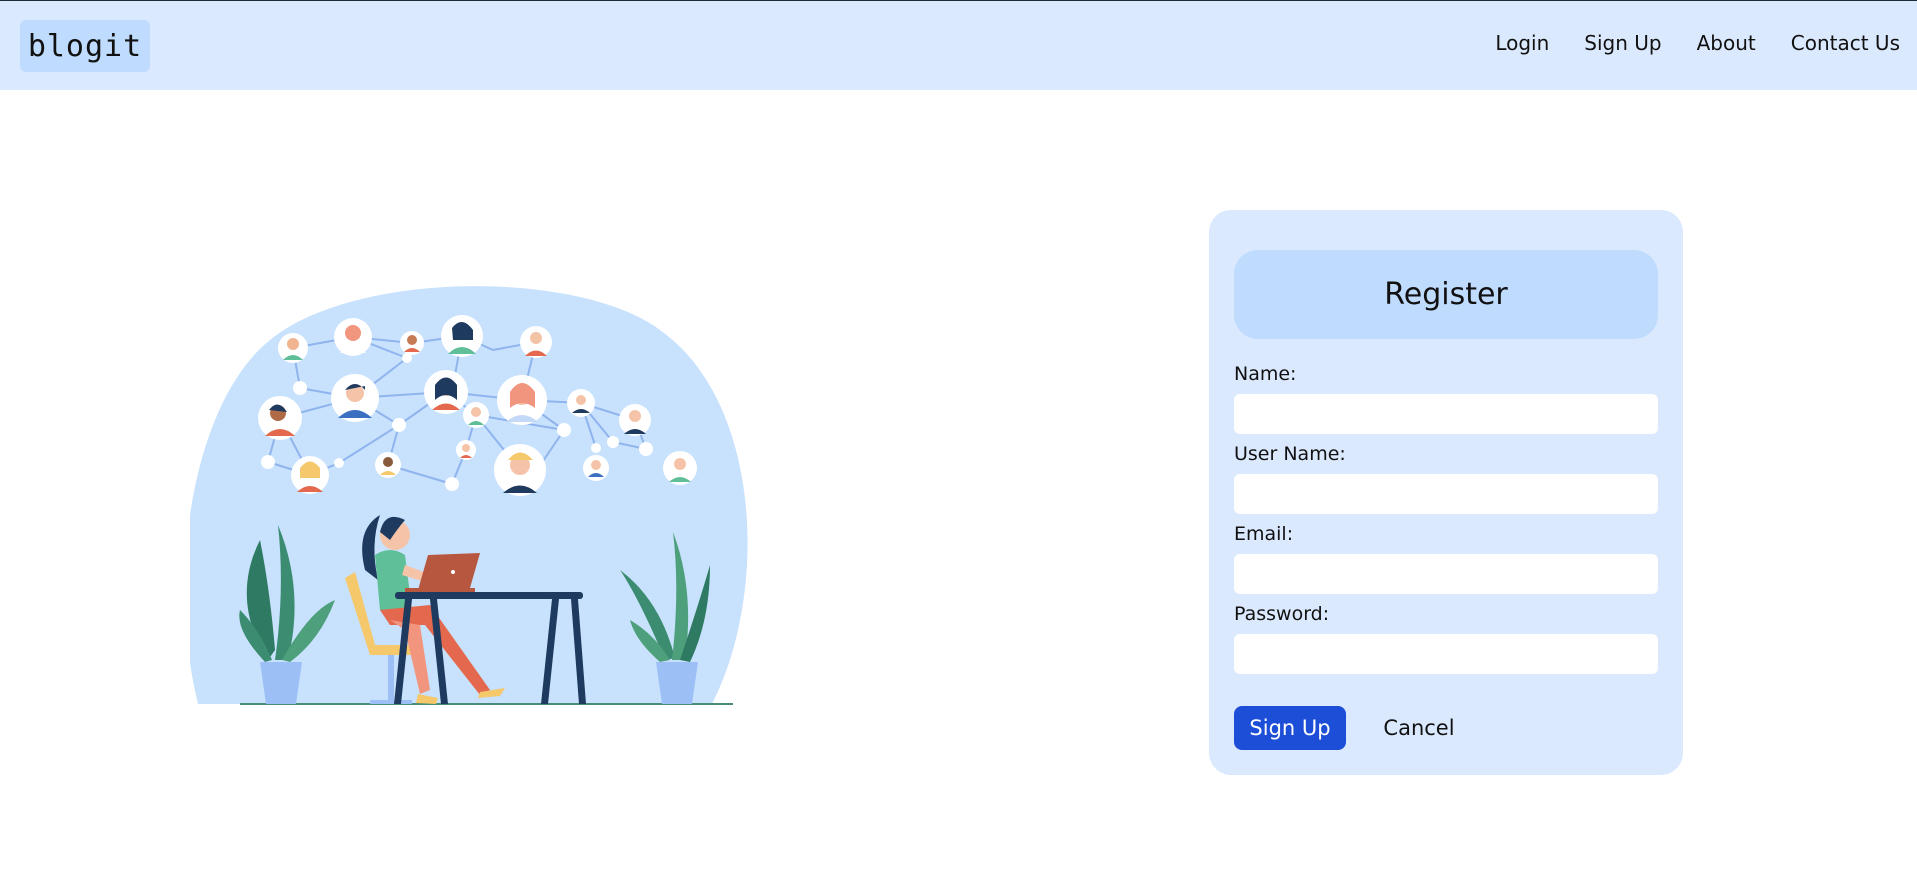 The width and height of the screenshot is (1917, 895). Describe the element at coordinates (1264, 534) in the screenshot. I see `email-label: Email:` at that location.